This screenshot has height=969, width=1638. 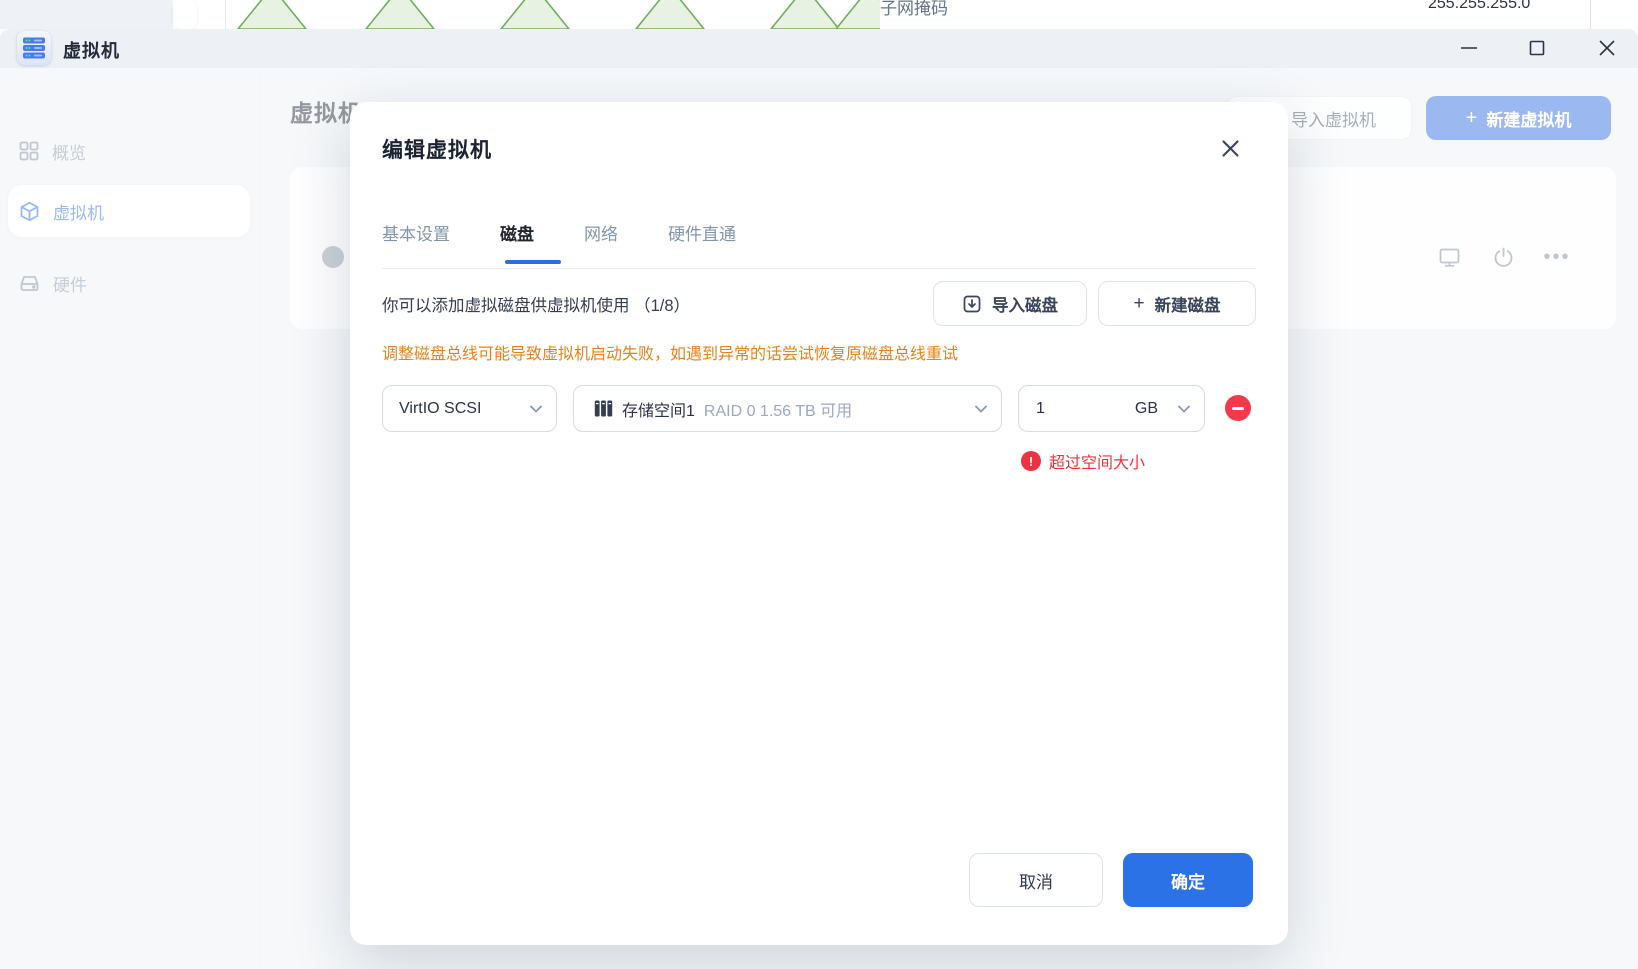 I want to click on modal-tabs: 基本设置 磁盘 网络 硬件直通, so click(x=559, y=237).